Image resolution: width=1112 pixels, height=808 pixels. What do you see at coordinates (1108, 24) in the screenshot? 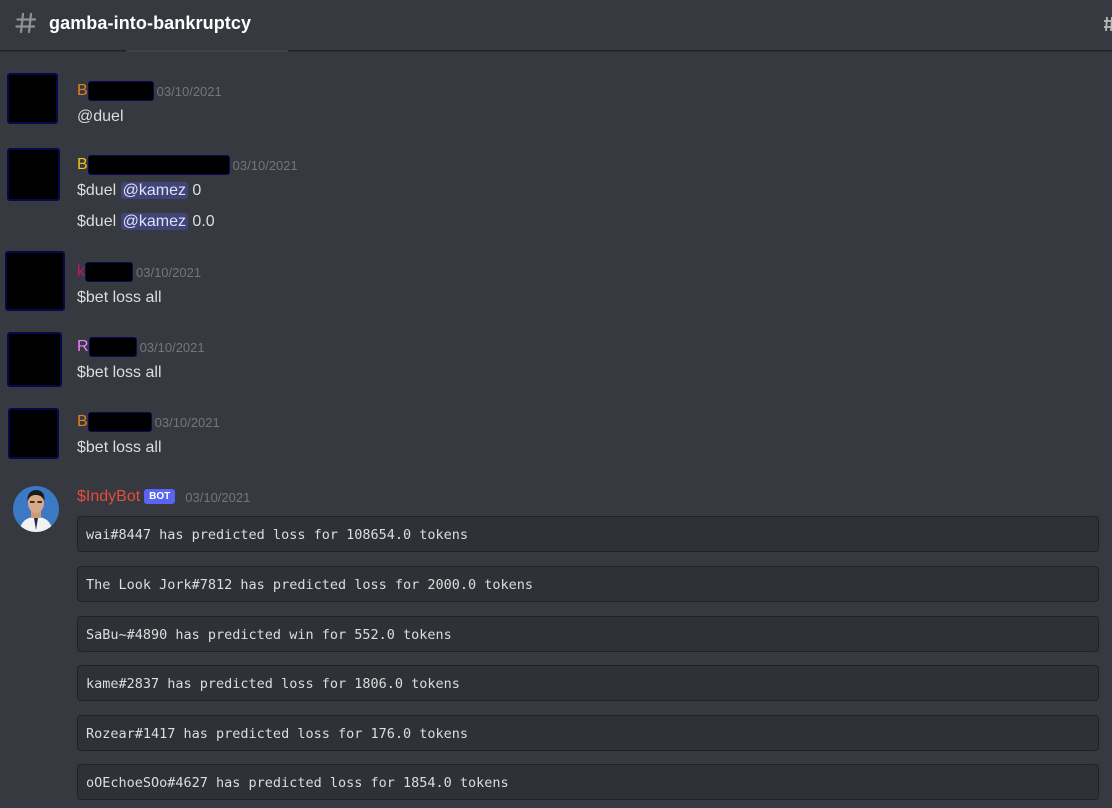
I see `threads-icon` at bounding box center [1108, 24].